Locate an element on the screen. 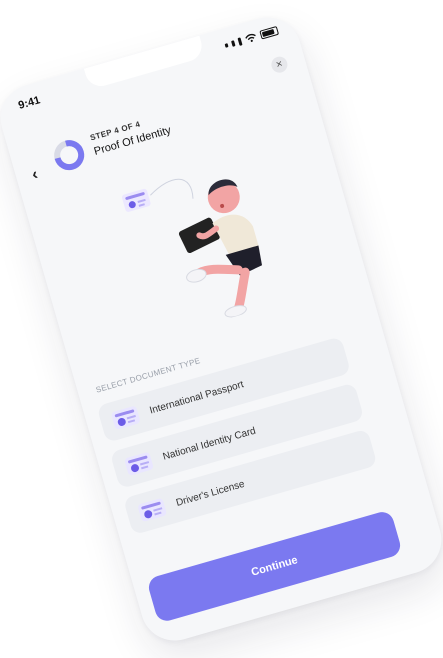 The image size is (443, 658). close-button: × is located at coordinates (279, 64).